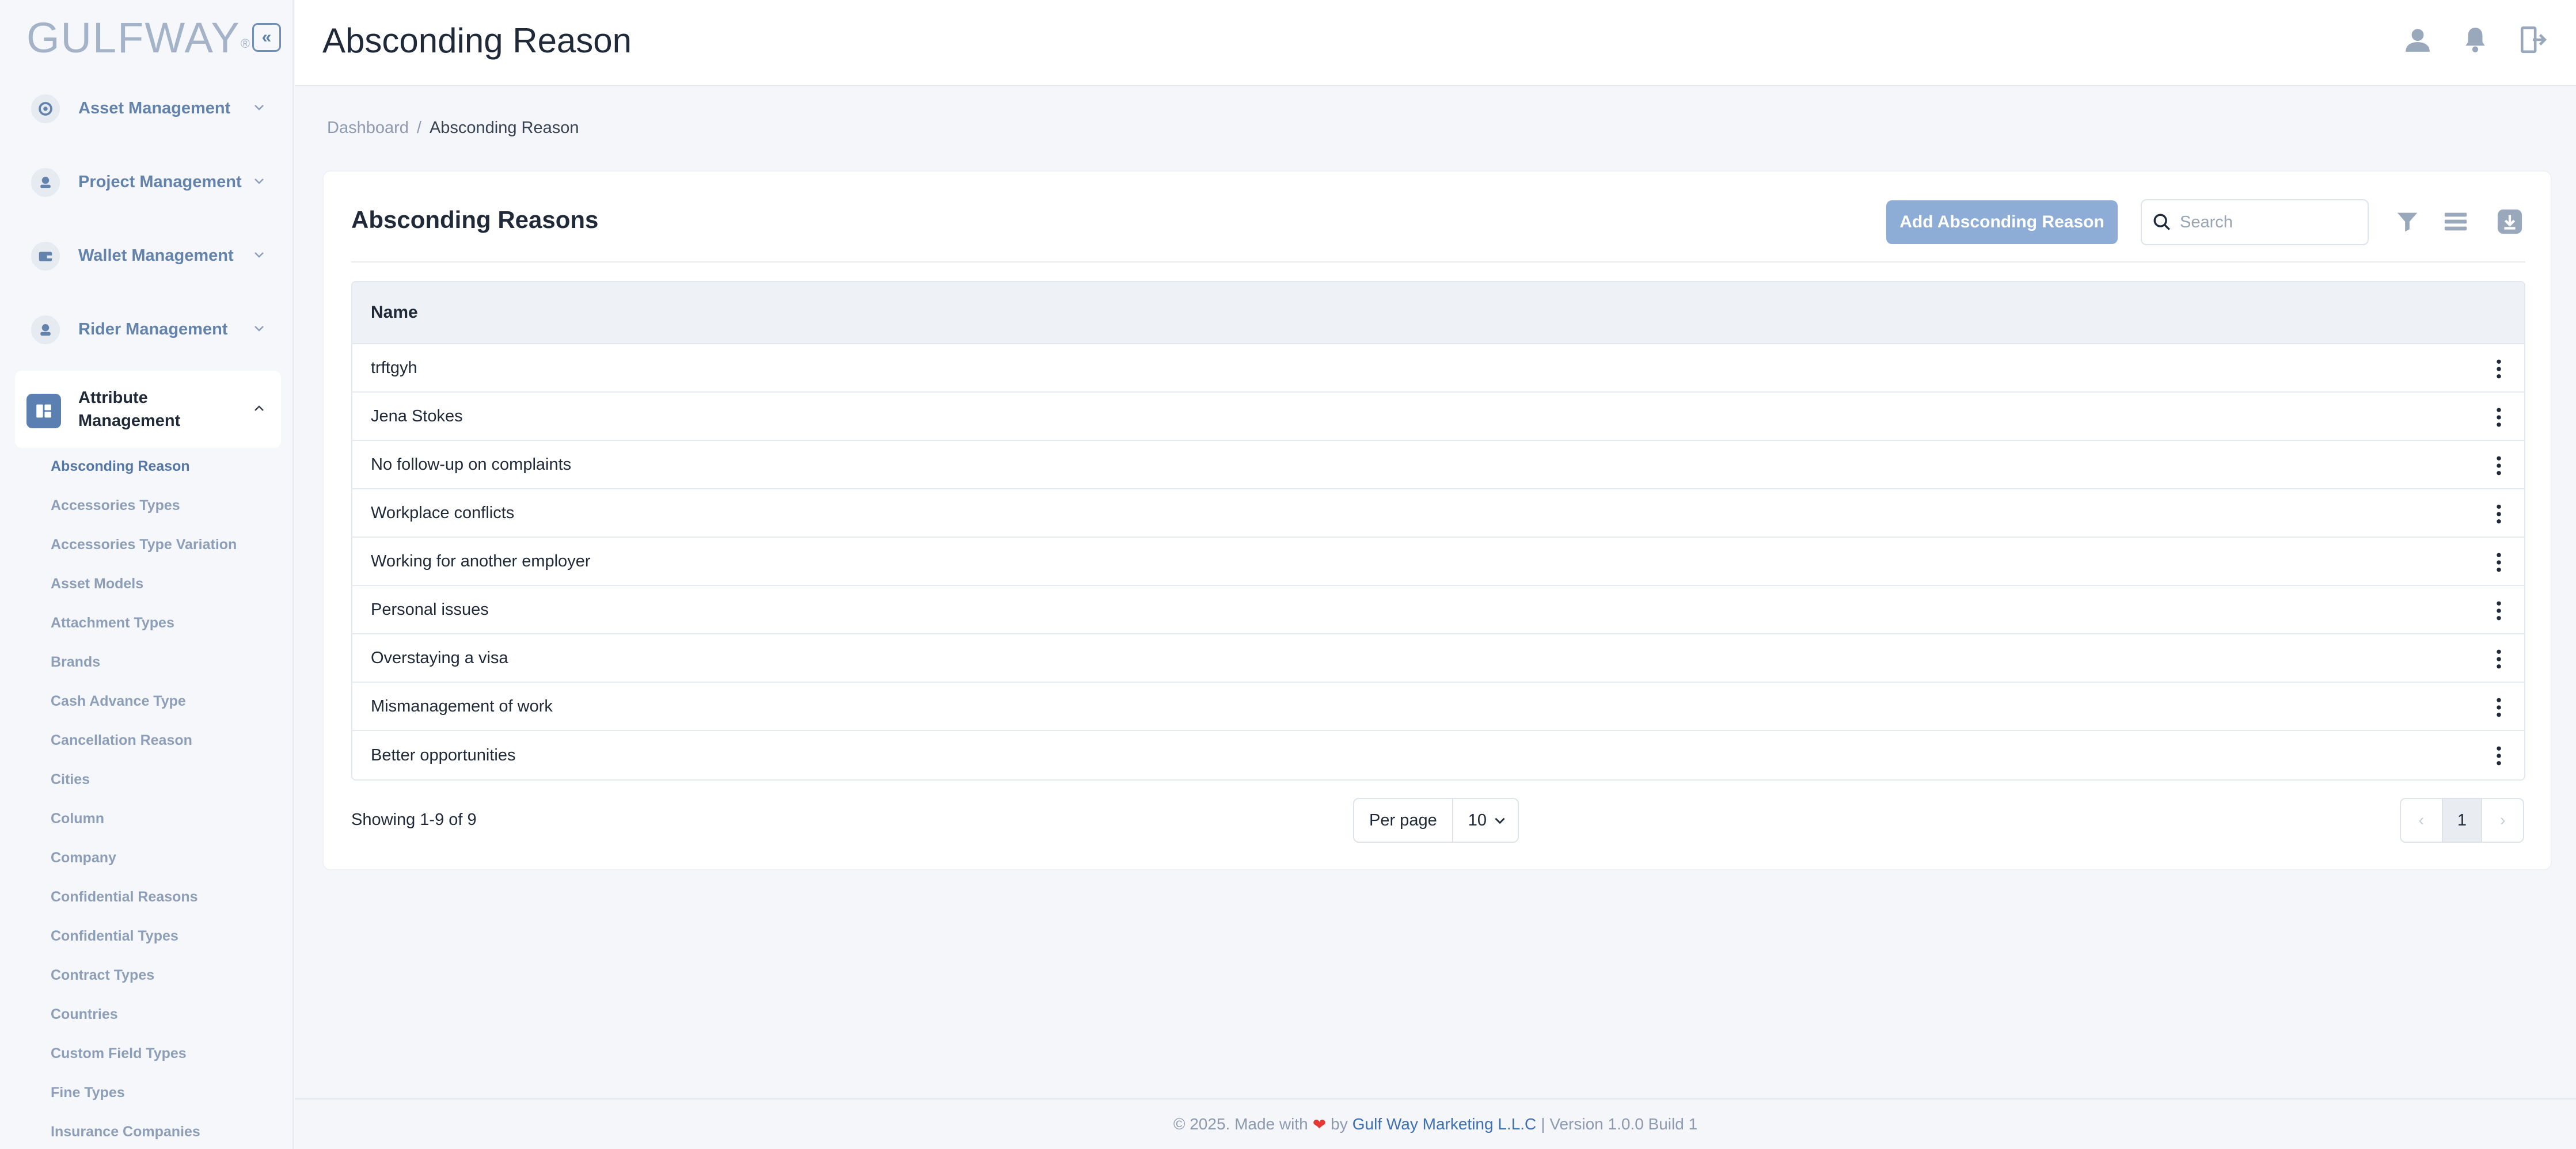  What do you see at coordinates (259, 408) in the screenshot?
I see `chevron-up-icon` at bounding box center [259, 408].